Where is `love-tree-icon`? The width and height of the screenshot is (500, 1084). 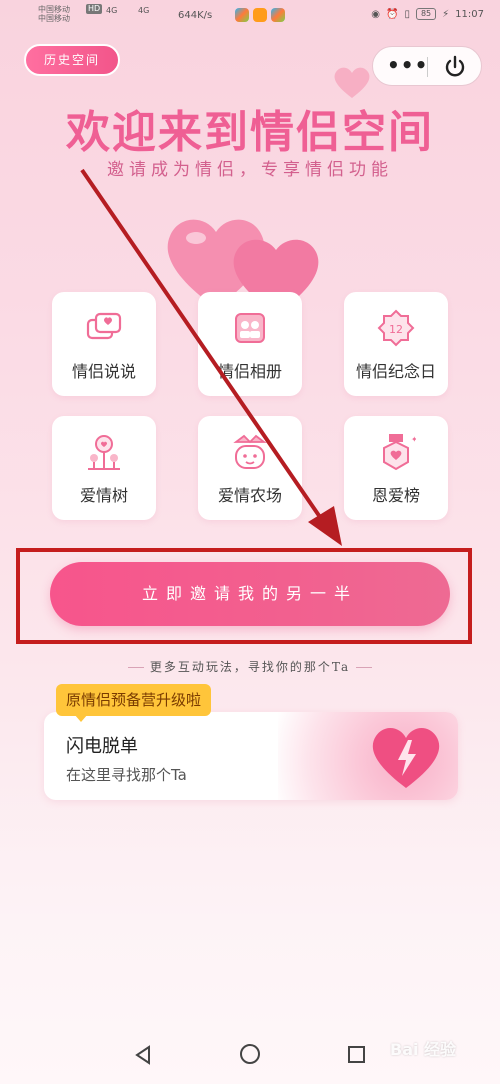
love-tree-icon is located at coordinates (104, 452).